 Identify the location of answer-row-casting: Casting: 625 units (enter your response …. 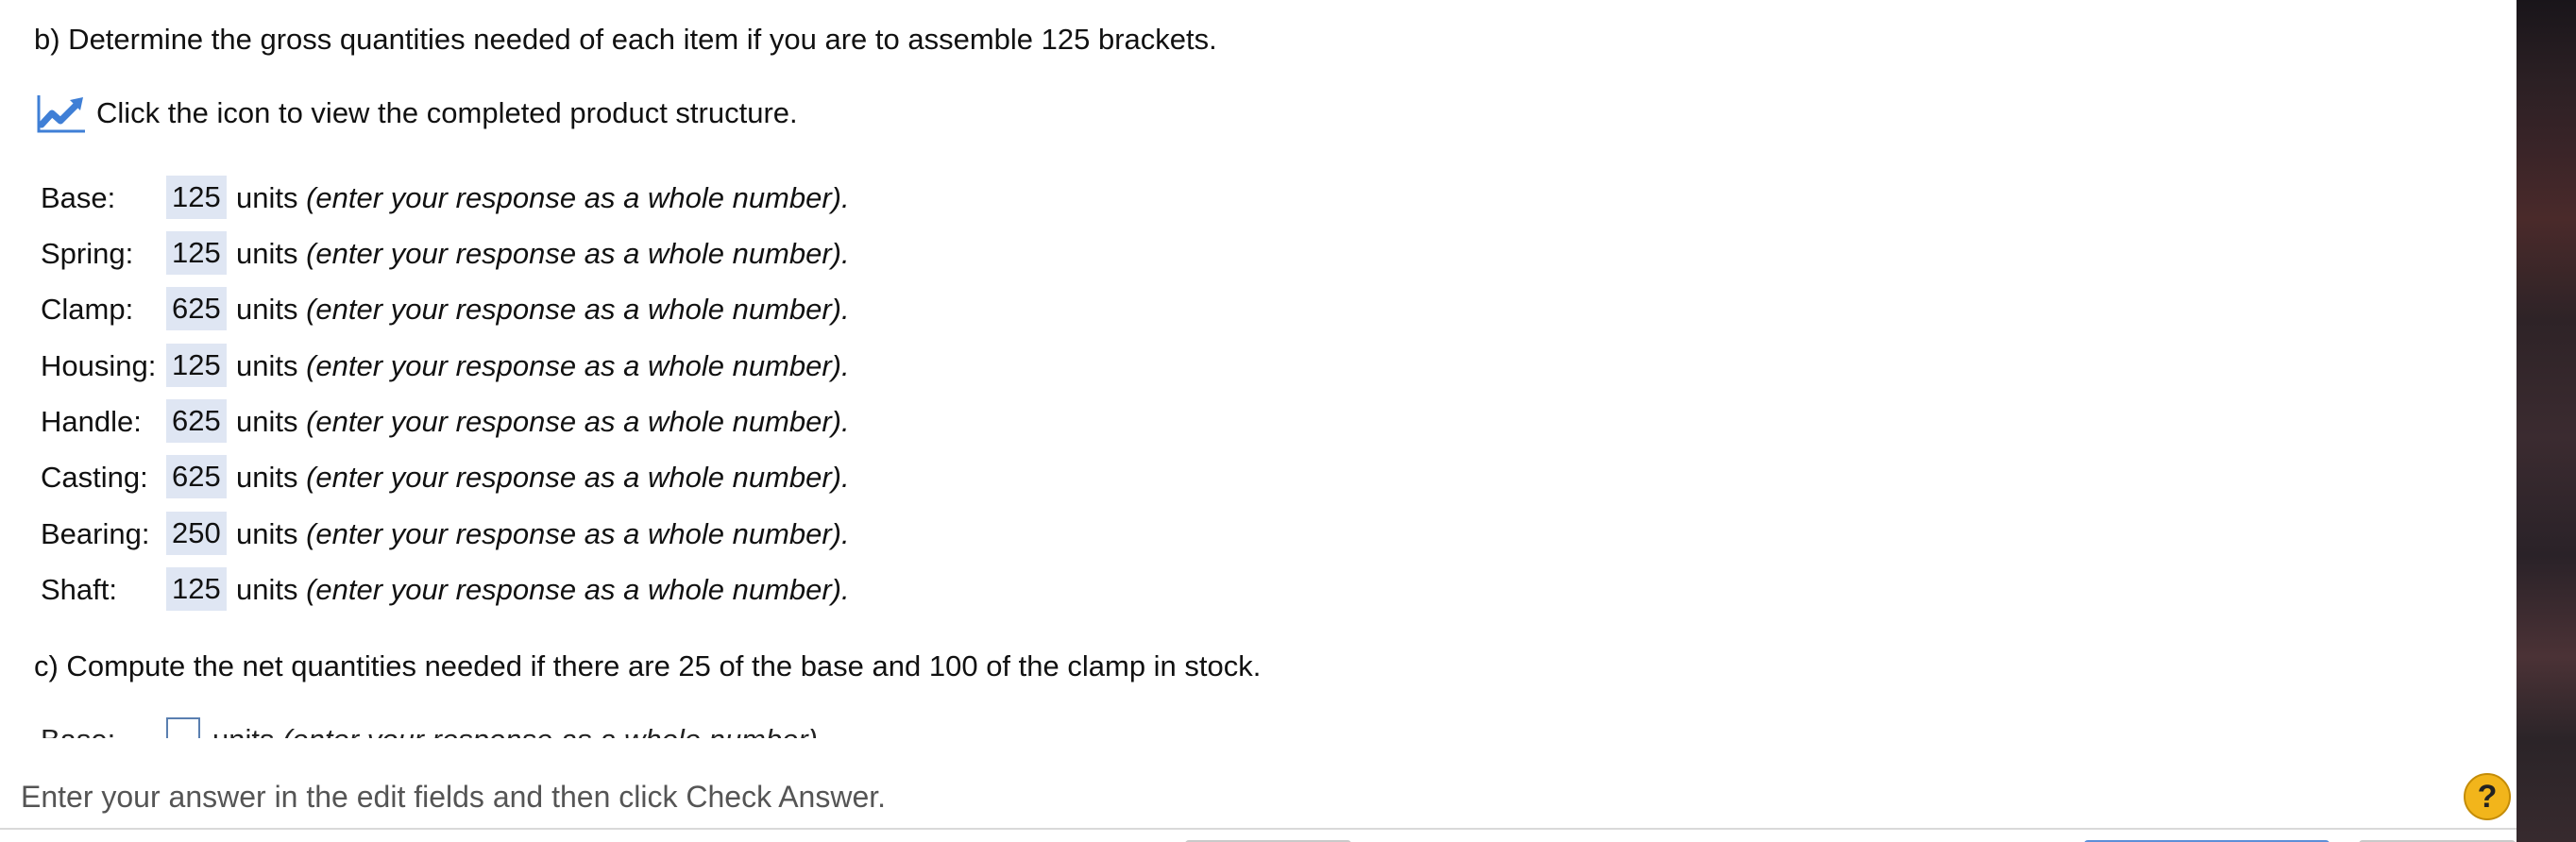
(513, 477).